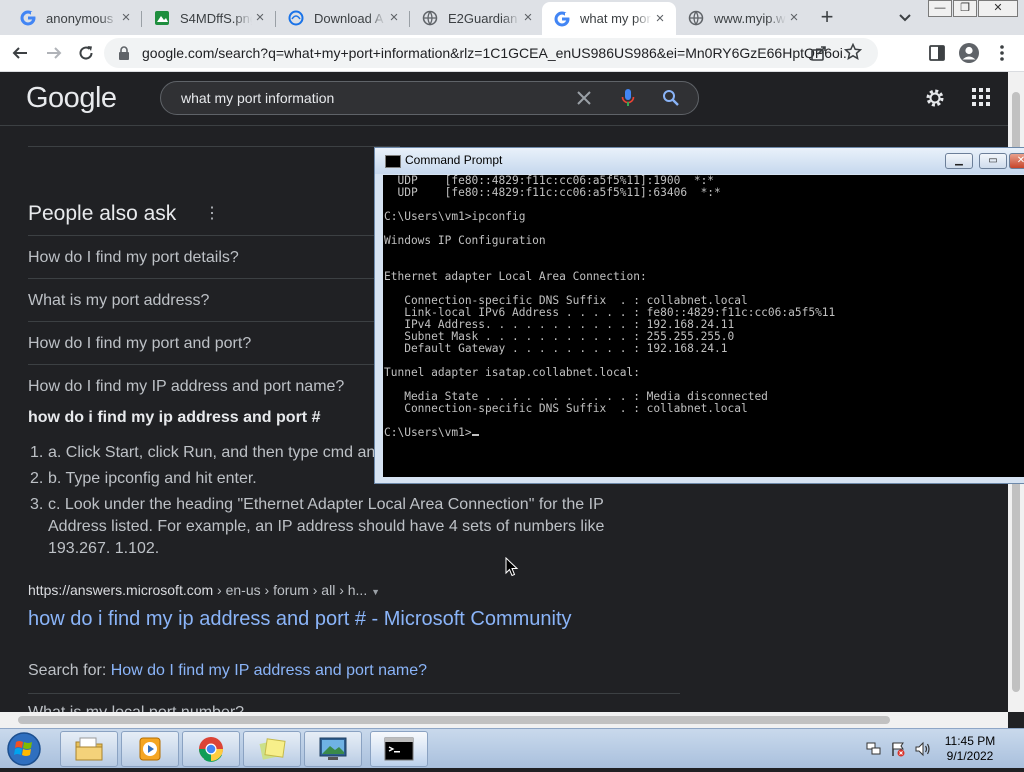 Image resolution: width=1024 pixels, height=772 pixels. Describe the element at coordinates (20, 53) in the screenshot. I see `back-button` at that location.